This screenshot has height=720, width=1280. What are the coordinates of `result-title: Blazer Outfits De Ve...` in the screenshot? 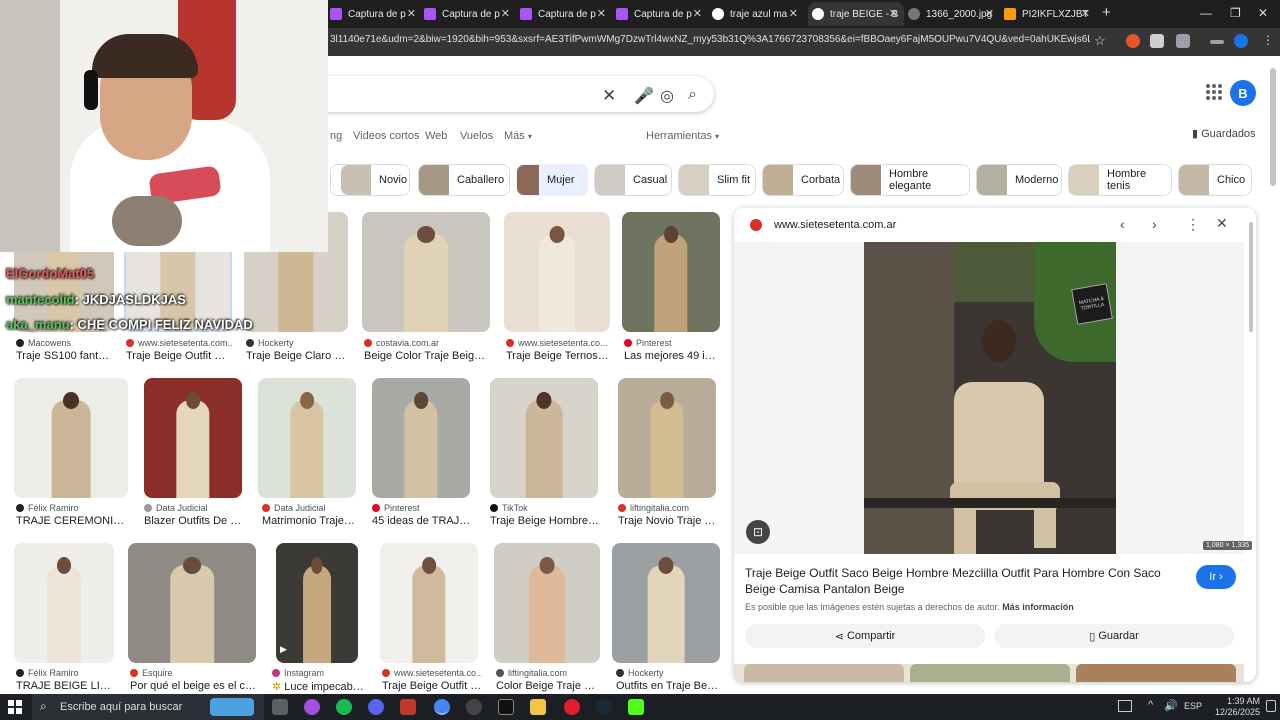 It's located at (194, 521).